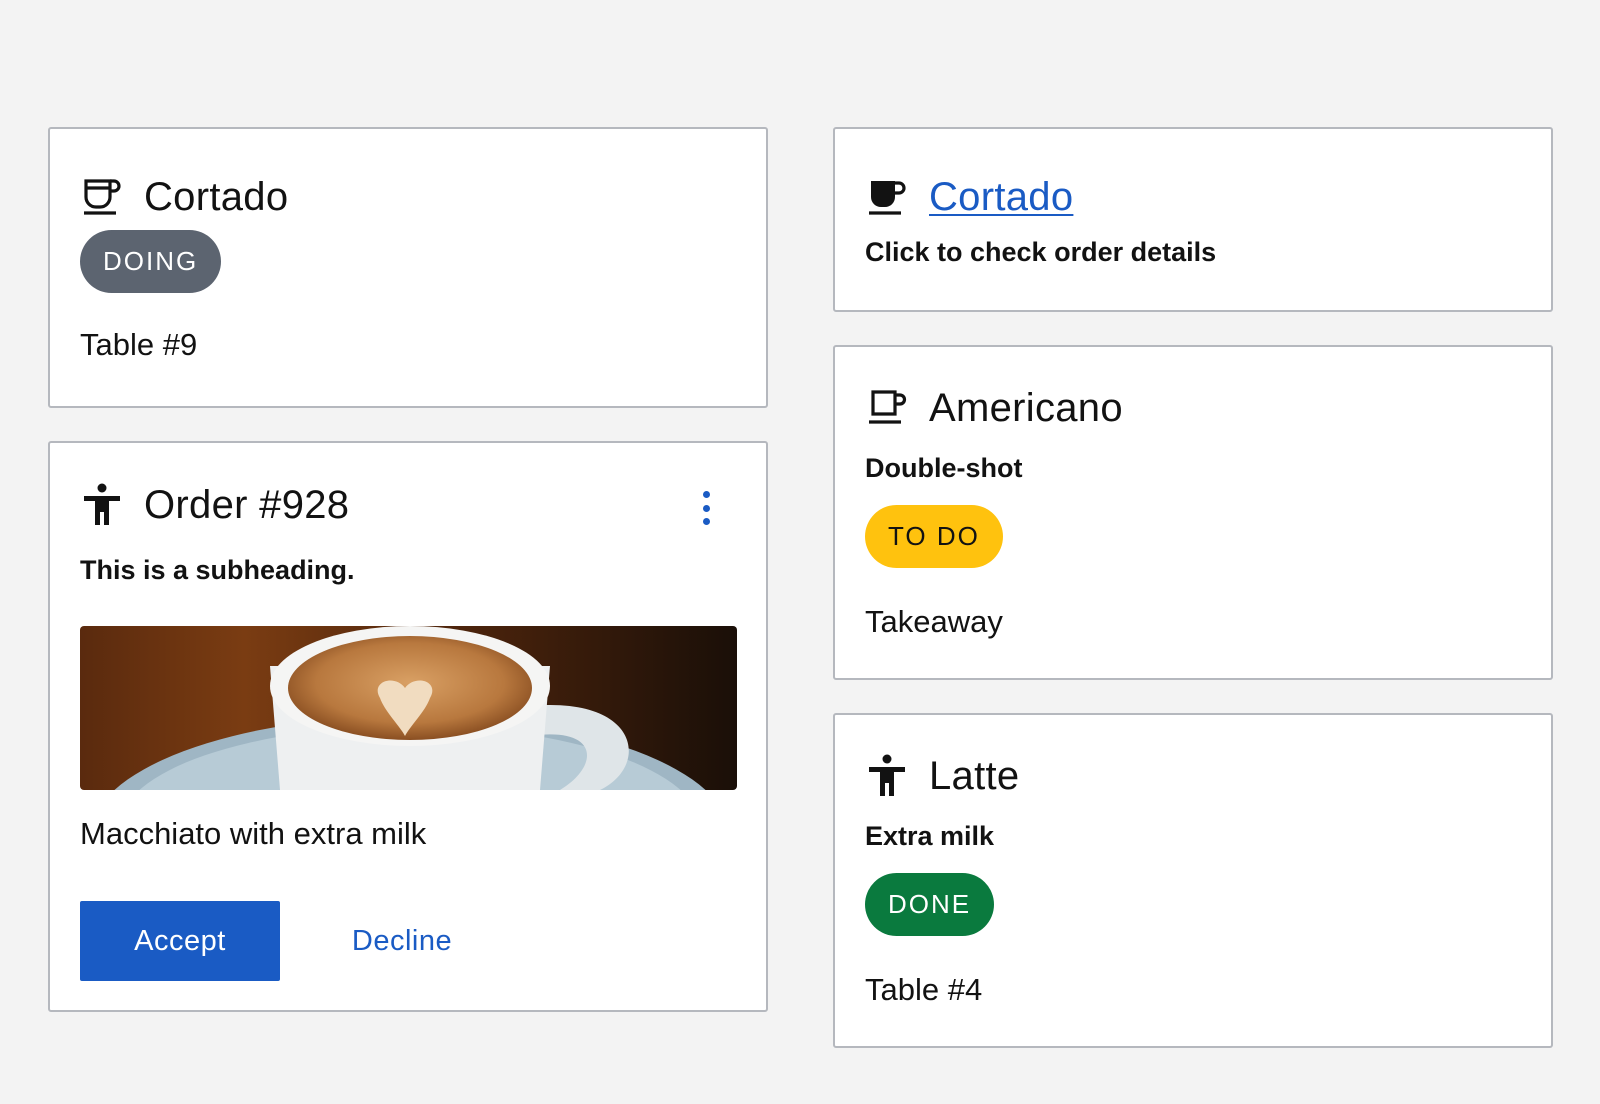  I want to click on order-card-latte: Latte Extra milk DONE Table #4, so click(1193, 880).